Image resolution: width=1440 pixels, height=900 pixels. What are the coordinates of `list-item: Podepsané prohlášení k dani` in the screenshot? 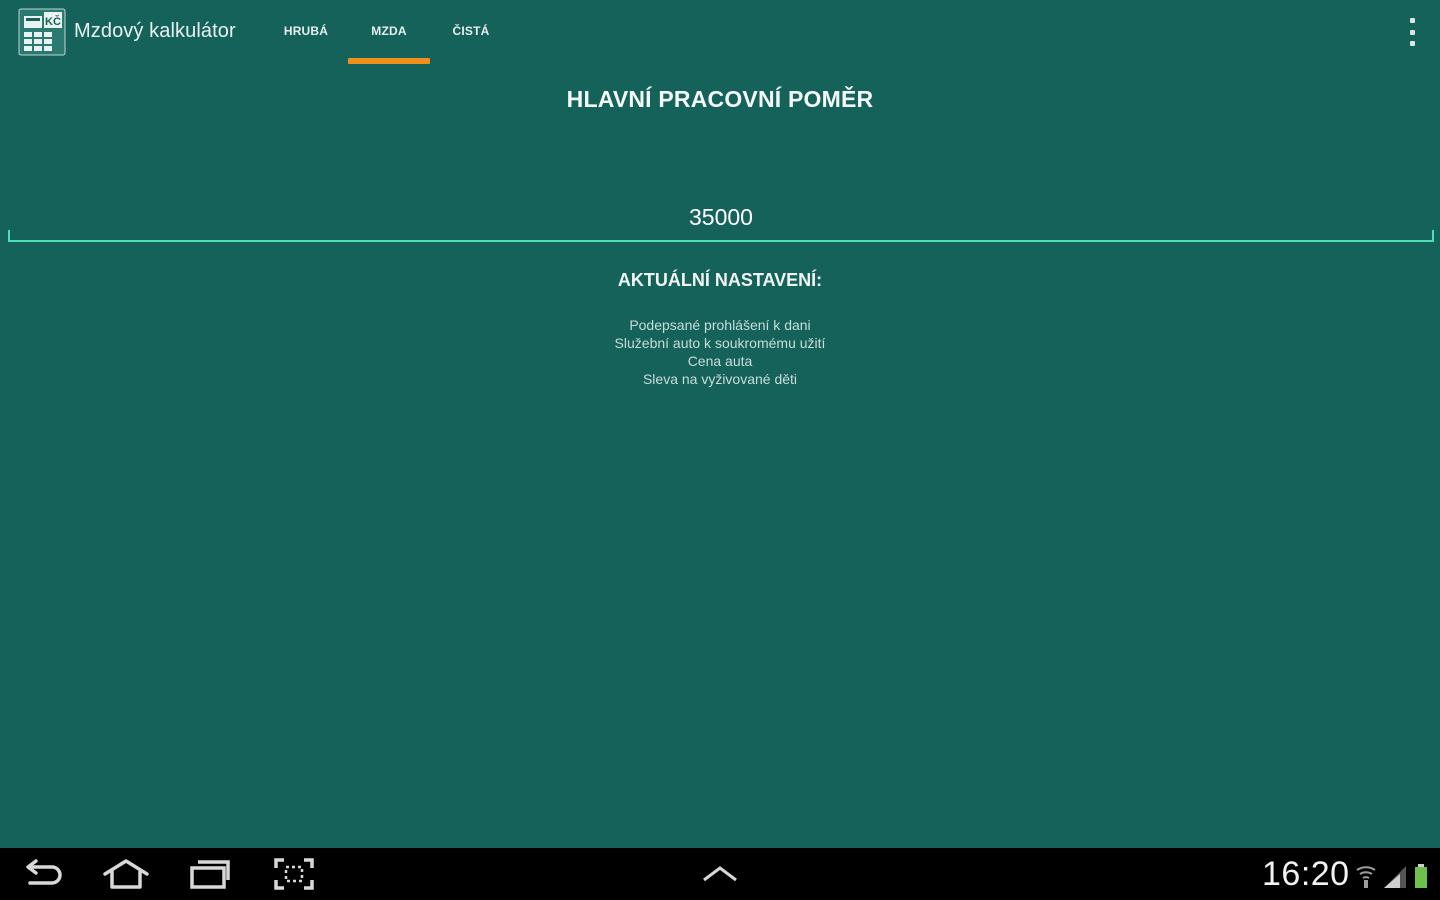 It's located at (720, 325).